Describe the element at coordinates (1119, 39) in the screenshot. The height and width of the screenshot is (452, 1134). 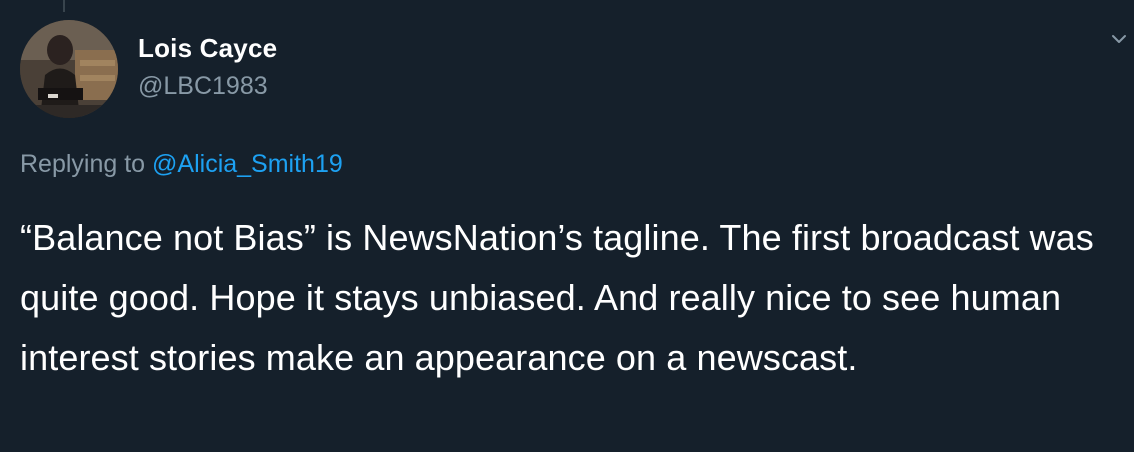
I see `chevron-down-icon` at that location.